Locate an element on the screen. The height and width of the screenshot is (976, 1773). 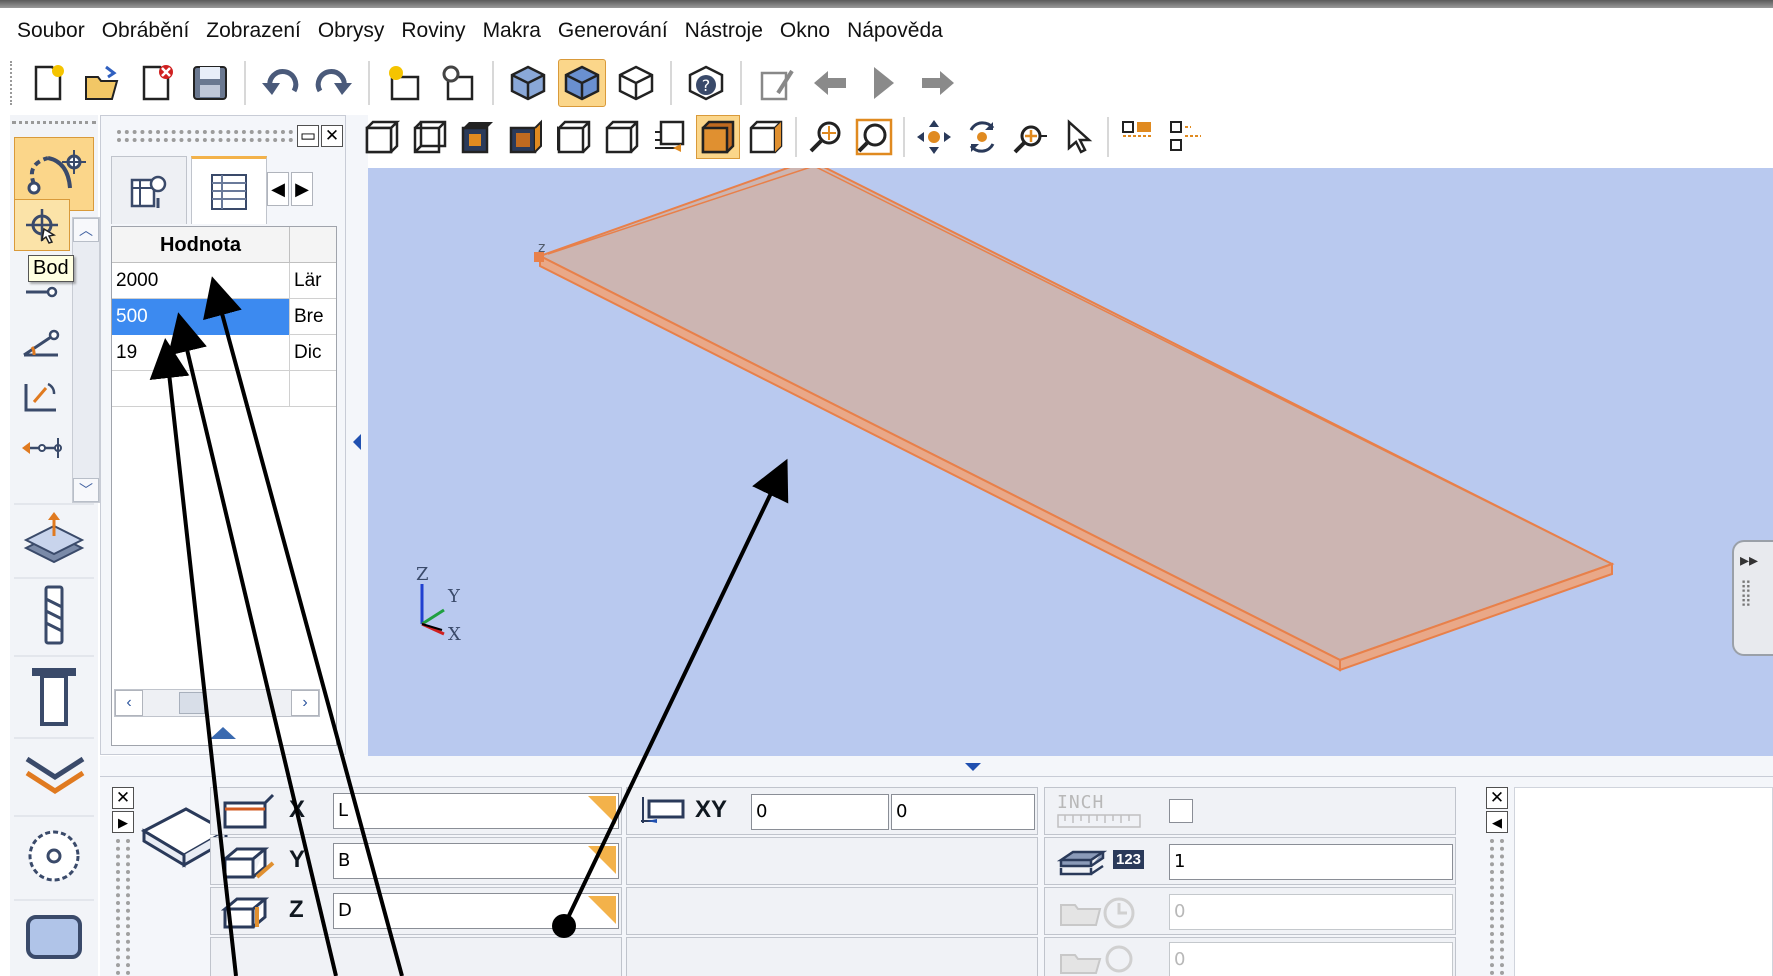
solid-view-button is located at coordinates (528, 83).